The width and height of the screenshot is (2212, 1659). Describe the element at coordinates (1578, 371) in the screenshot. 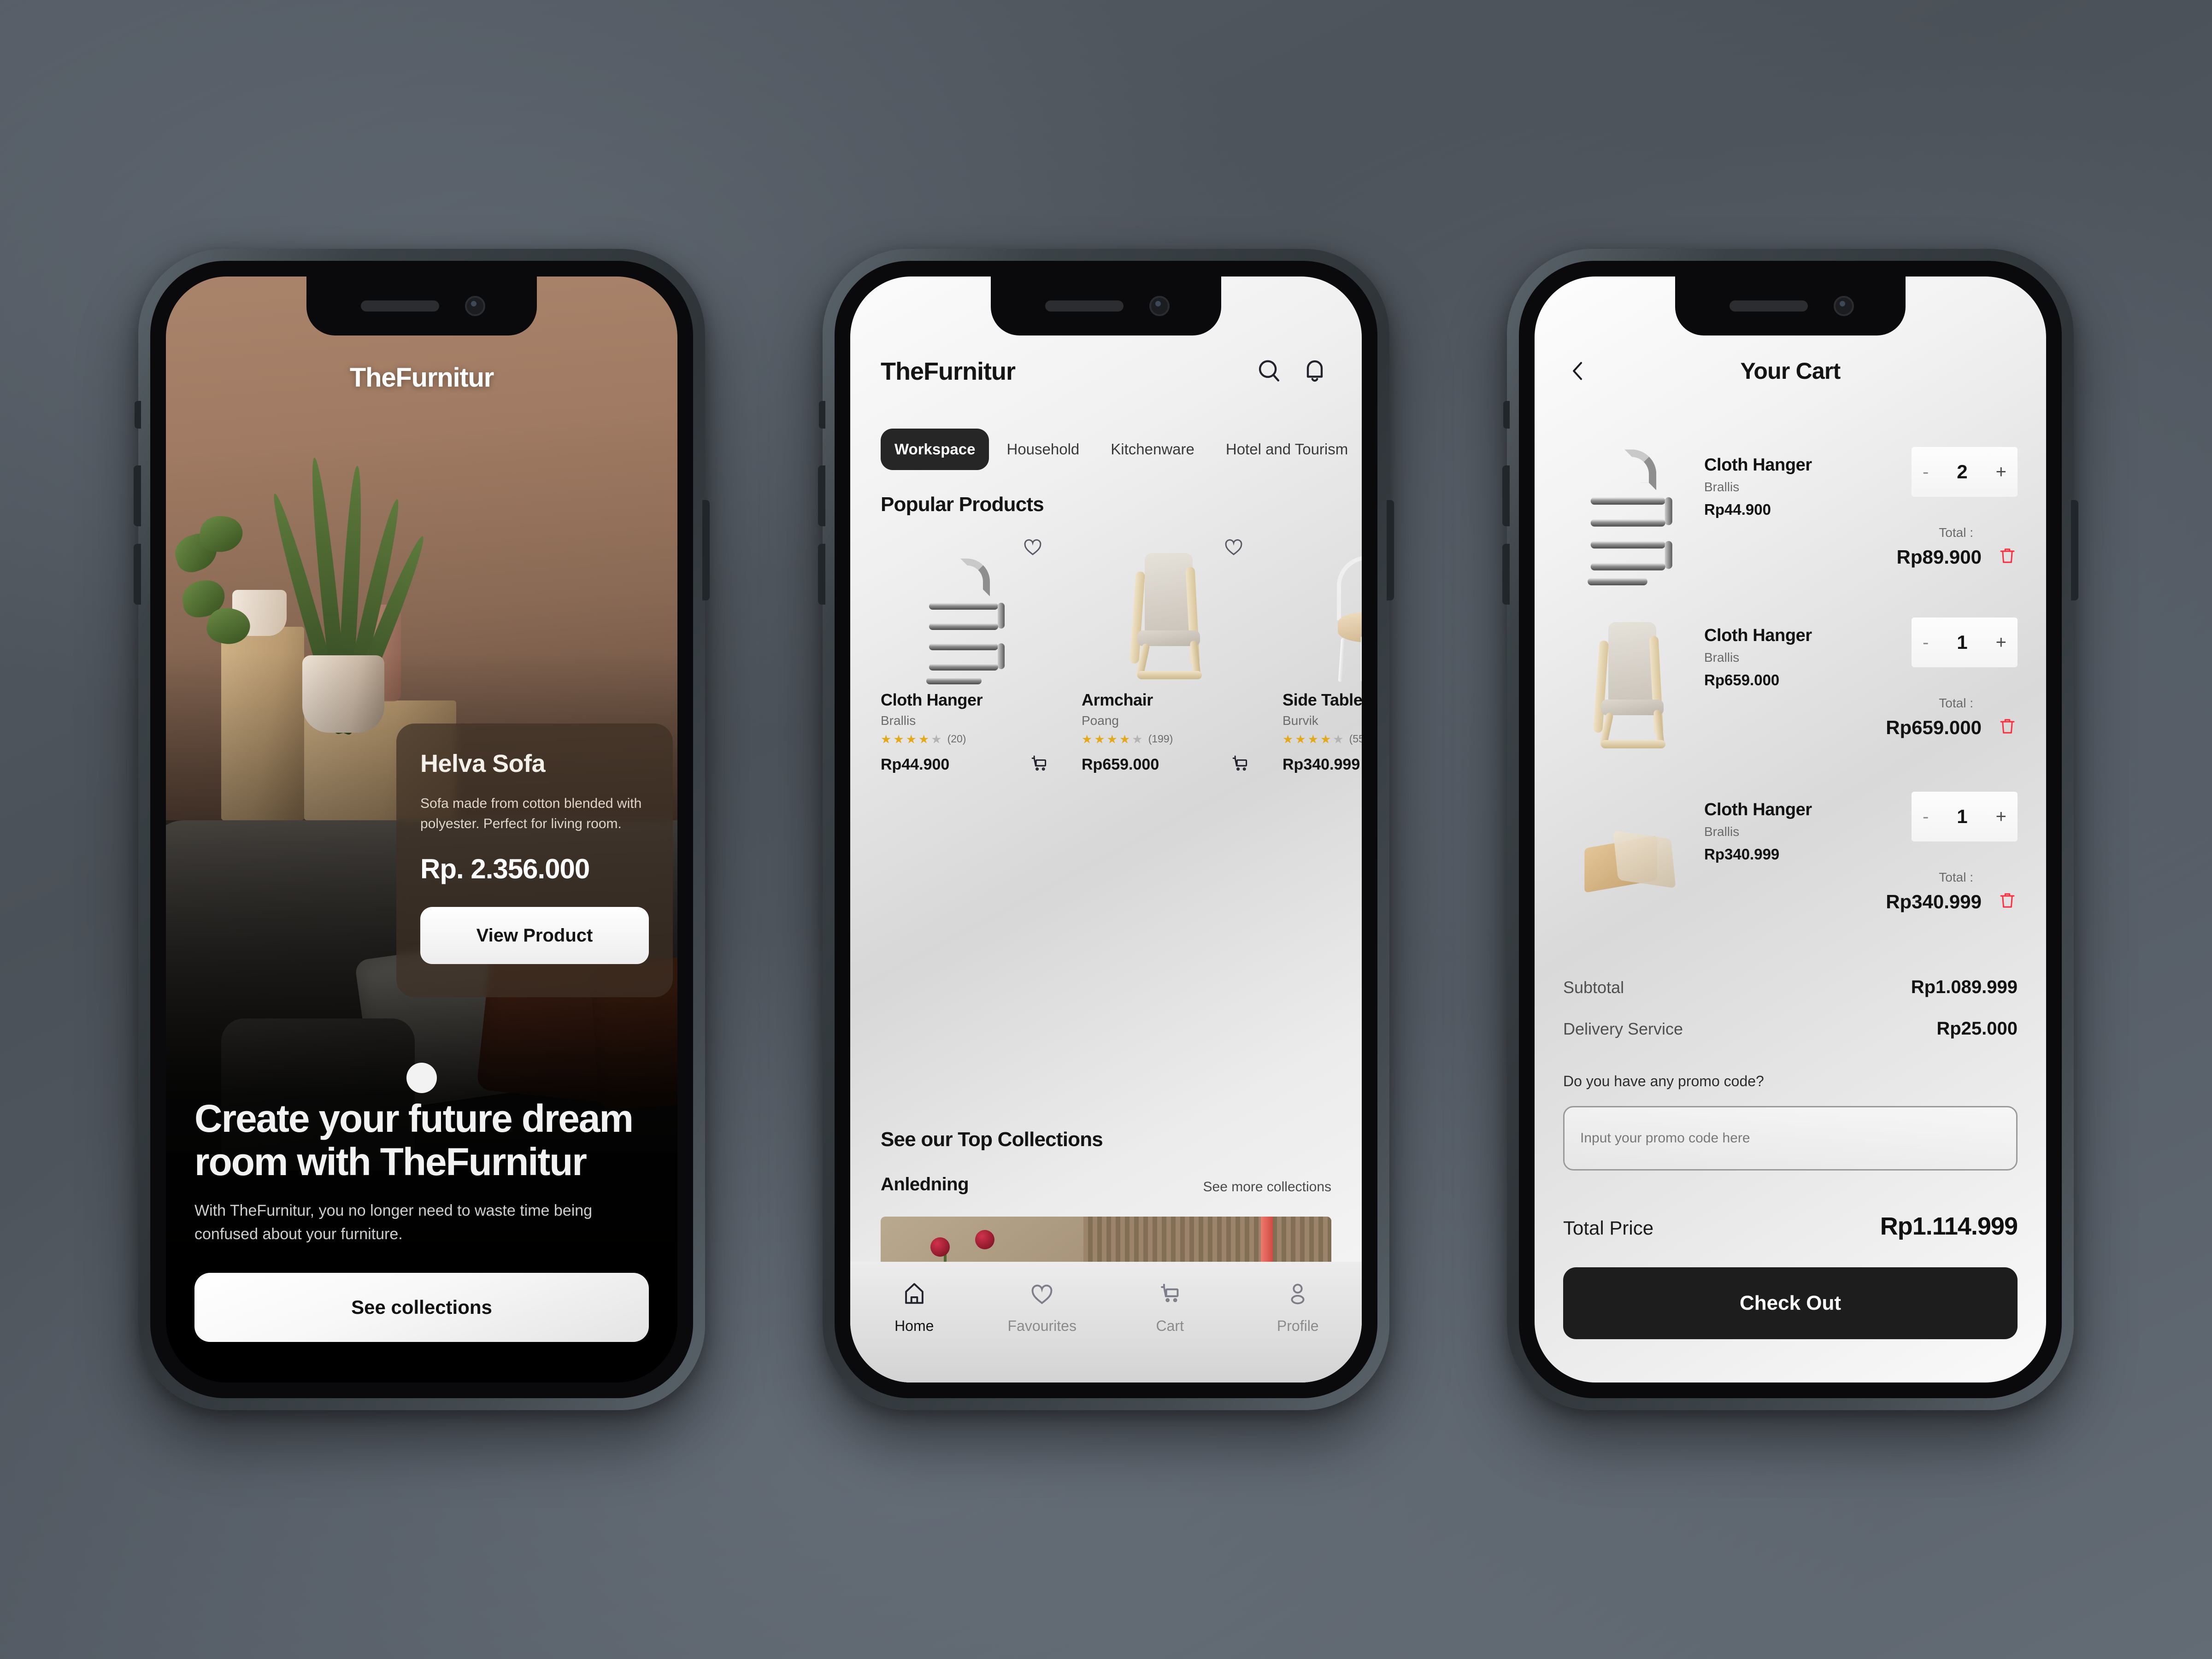

I see `back-button` at that location.